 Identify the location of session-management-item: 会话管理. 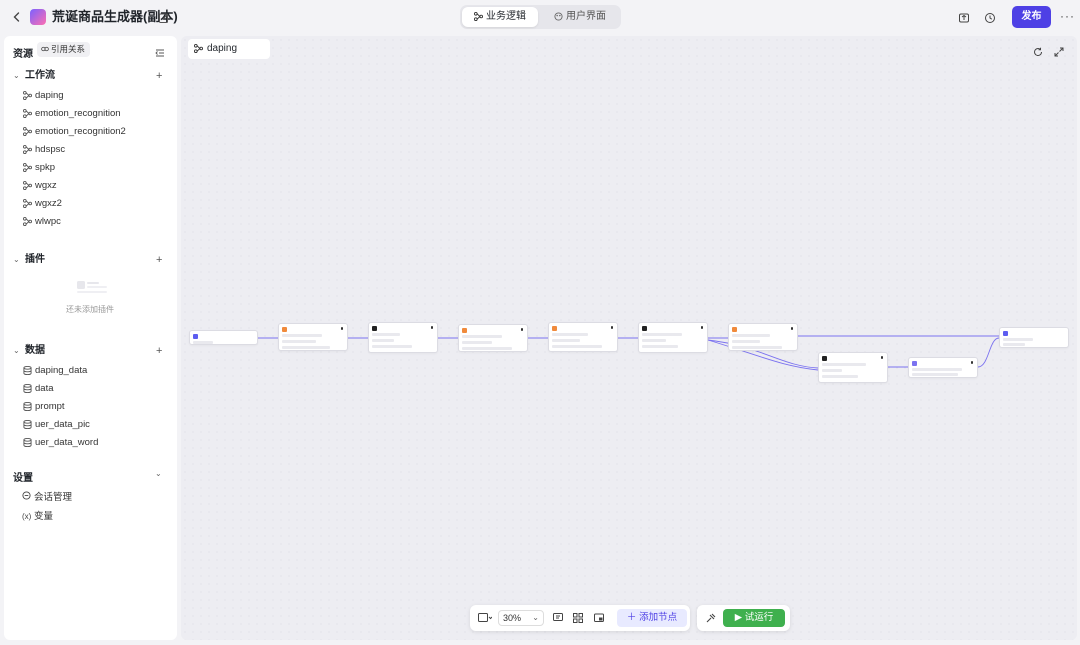
(47, 498).